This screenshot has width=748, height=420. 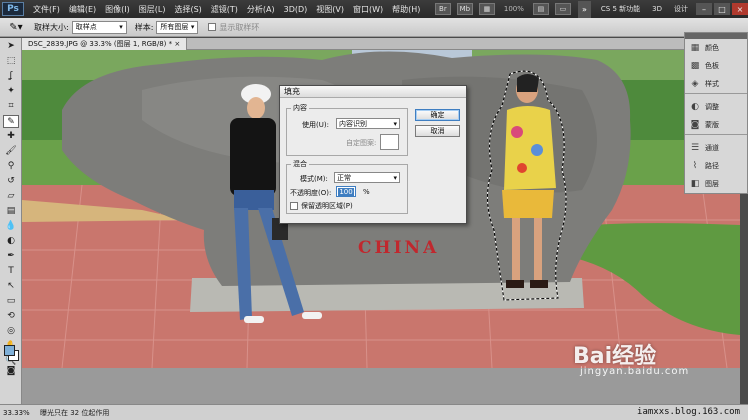 What do you see at coordinates (584, 9) in the screenshot?
I see `workspace-more-icon: »` at bounding box center [584, 9].